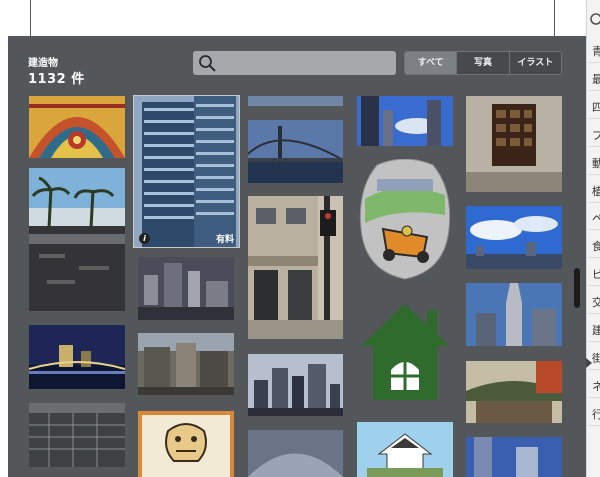 The width and height of the screenshot is (600, 477). What do you see at coordinates (43, 63) in the screenshot?
I see `category-title: 建造物` at bounding box center [43, 63].